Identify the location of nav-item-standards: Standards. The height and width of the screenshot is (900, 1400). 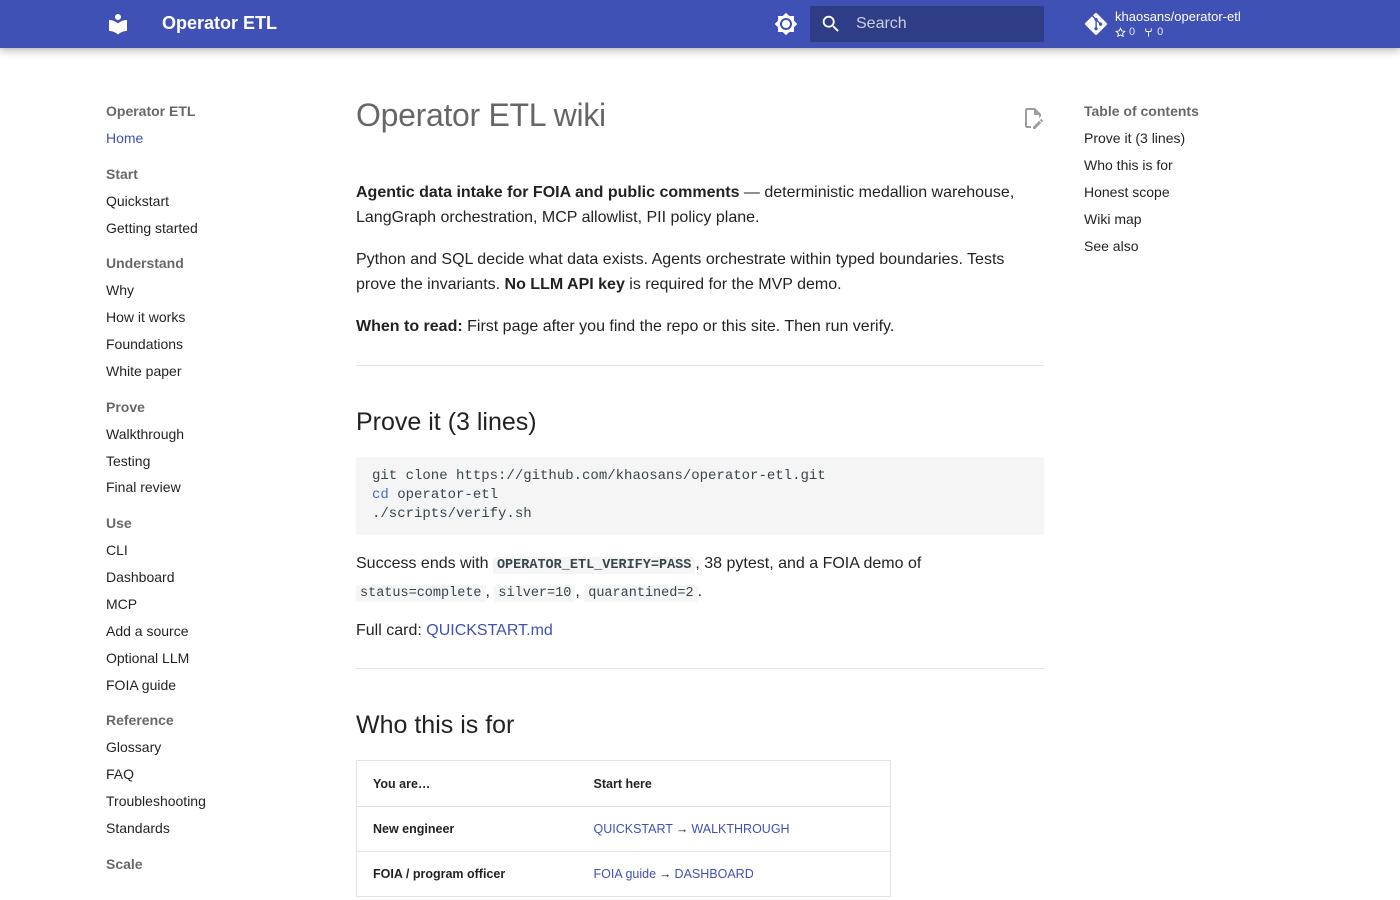
(138, 828).